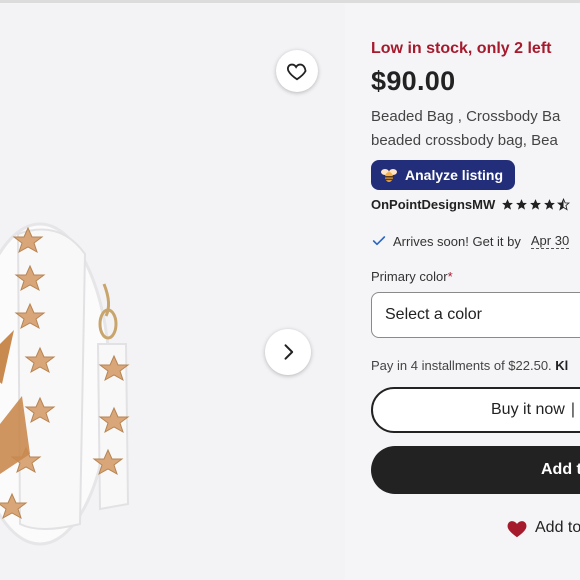 The height and width of the screenshot is (580, 580). I want to click on listing-title-line-2: beaded crossbody bag, Bea, so click(464, 140).